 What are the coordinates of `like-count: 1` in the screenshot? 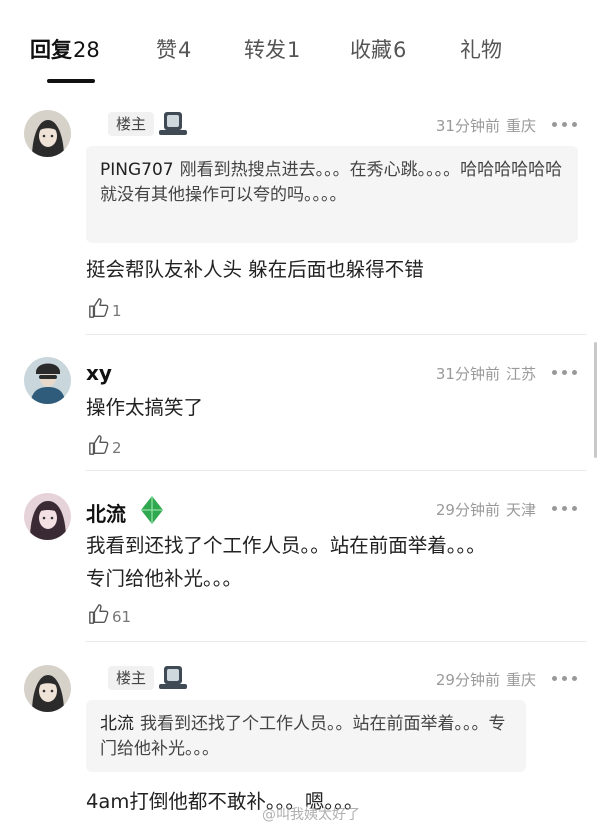 It's located at (117, 311).